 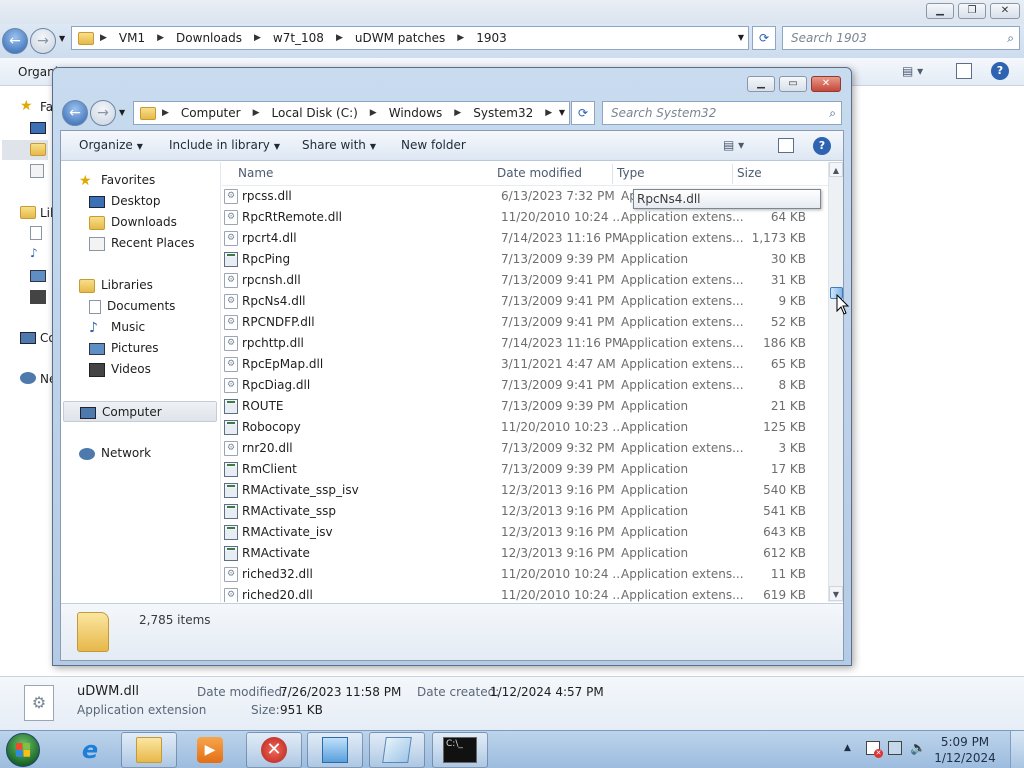 I want to click on breadcrumb-item: Local Disk (C:), so click(x=315, y=113).